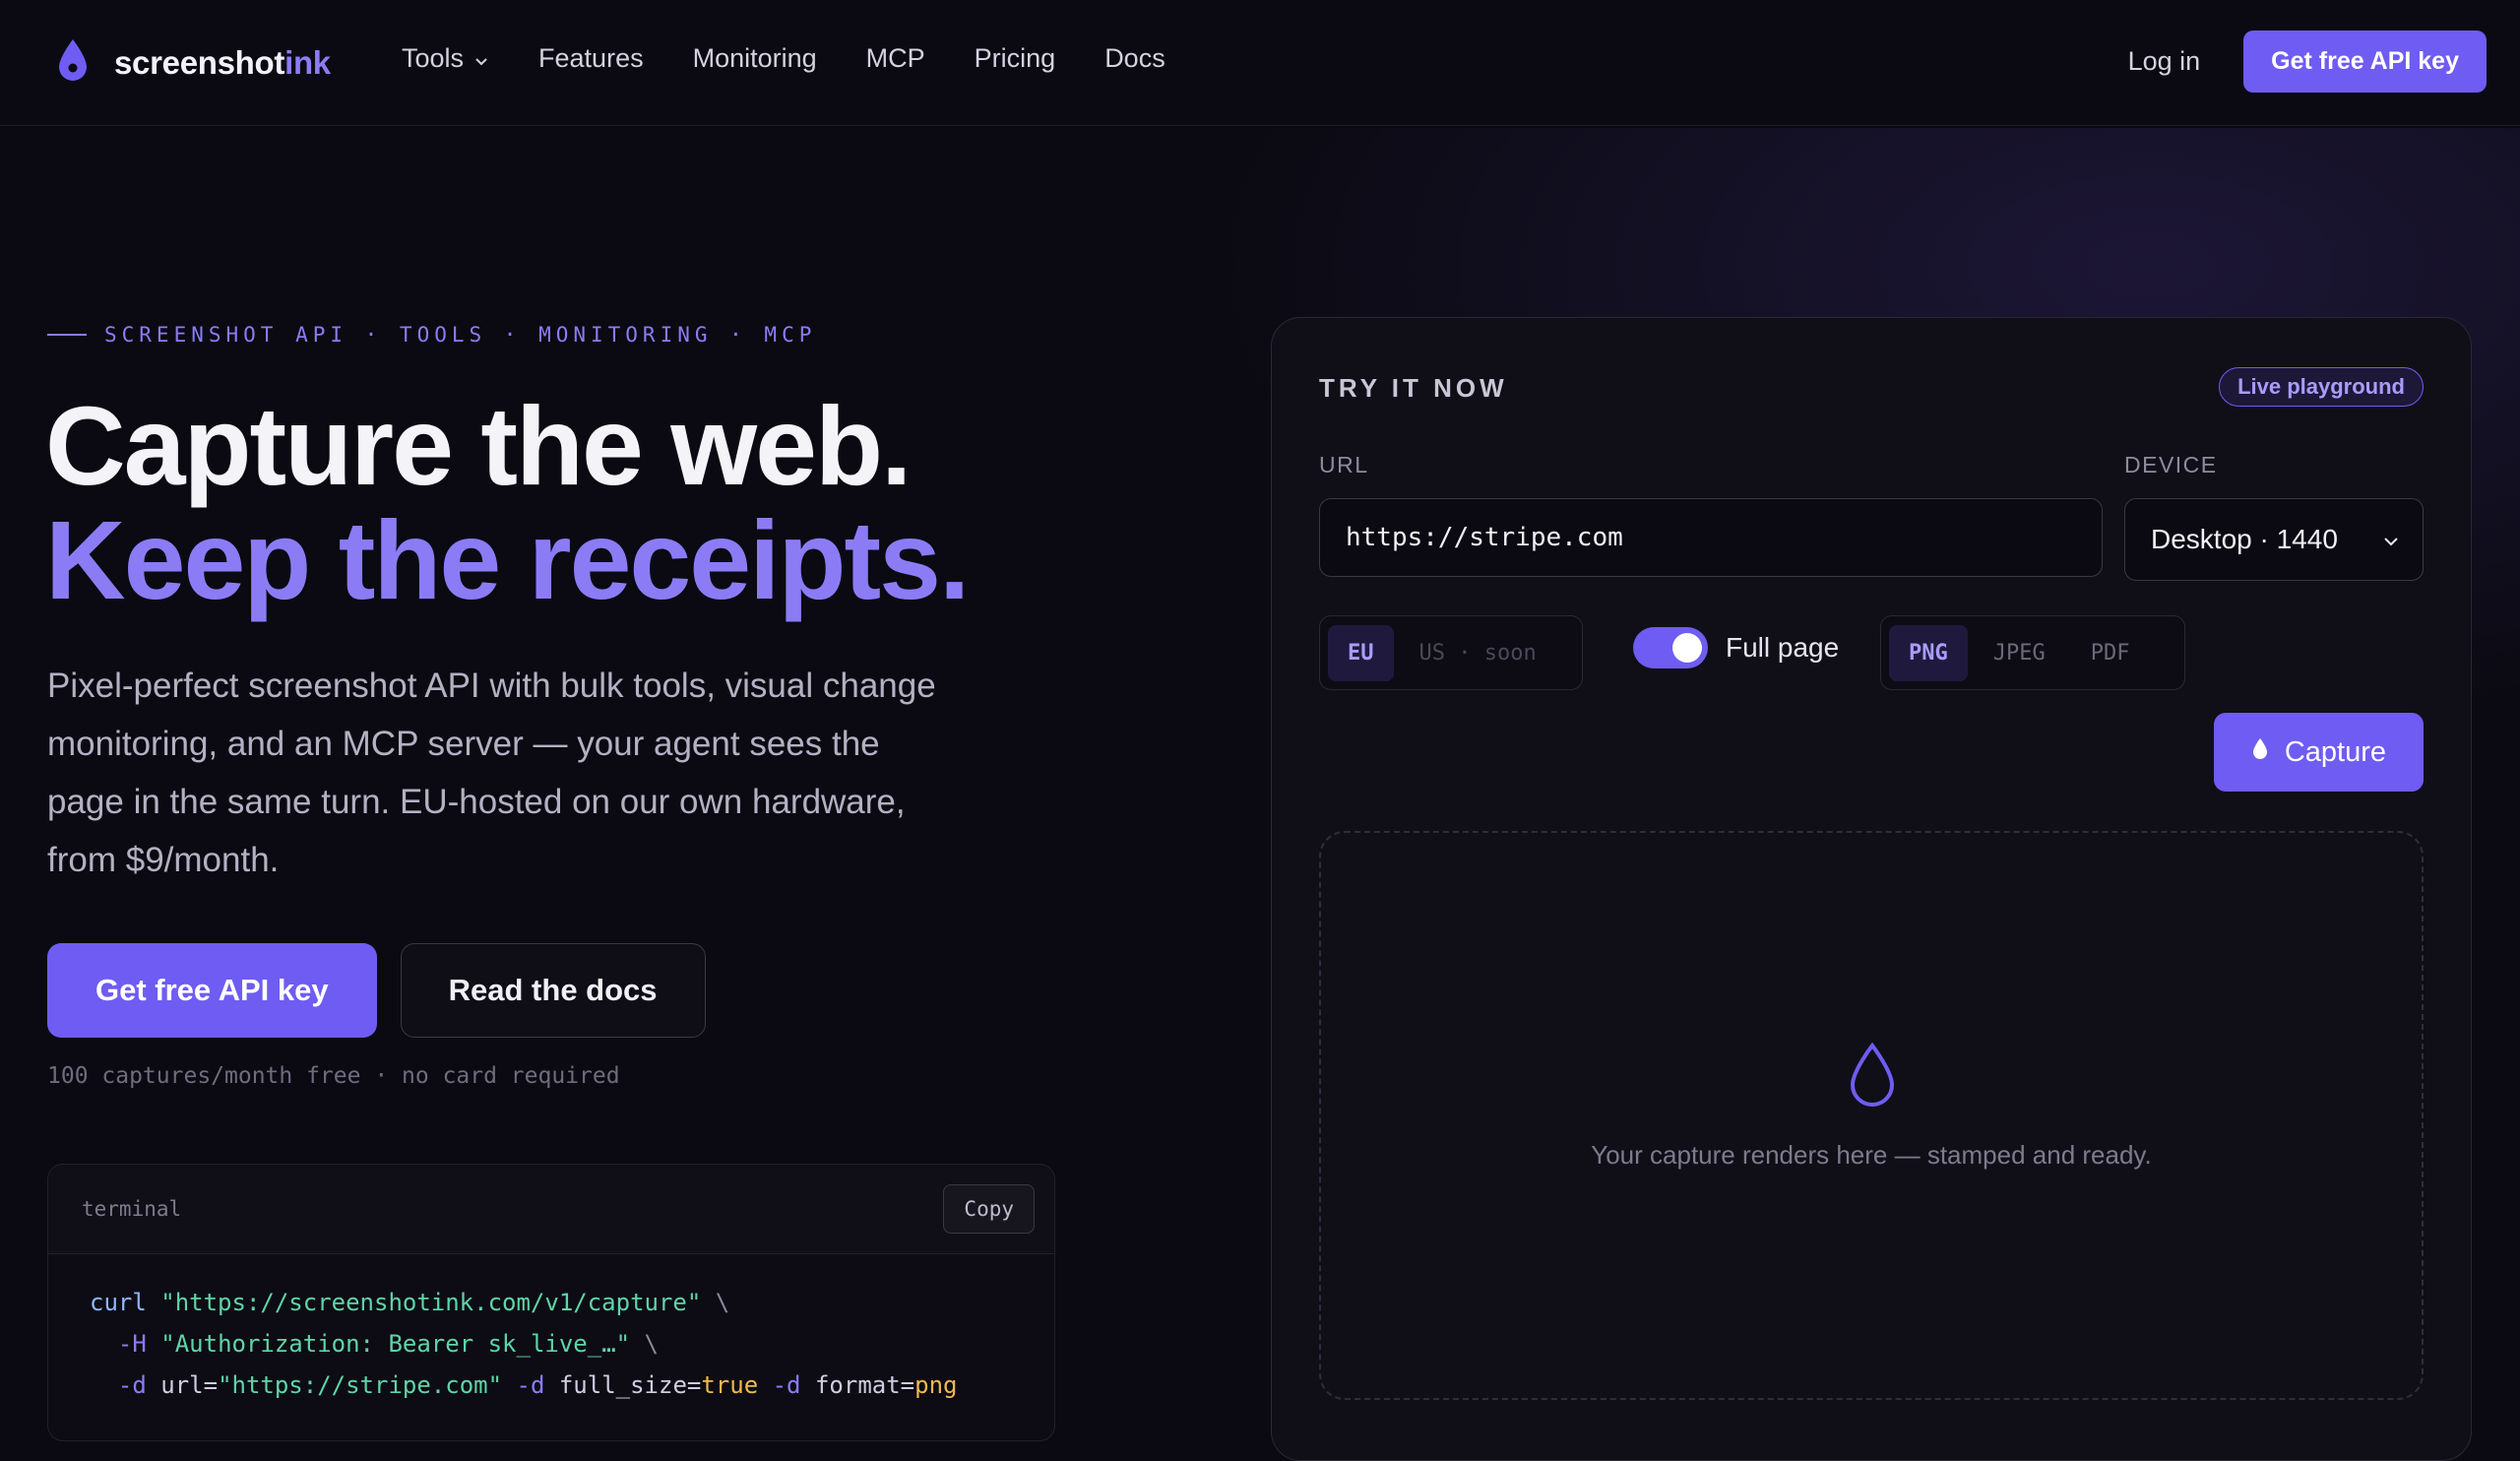 The width and height of the screenshot is (2520, 1461). Describe the element at coordinates (755, 58) in the screenshot. I see `nav-link-monitoring: Monitoring` at that location.